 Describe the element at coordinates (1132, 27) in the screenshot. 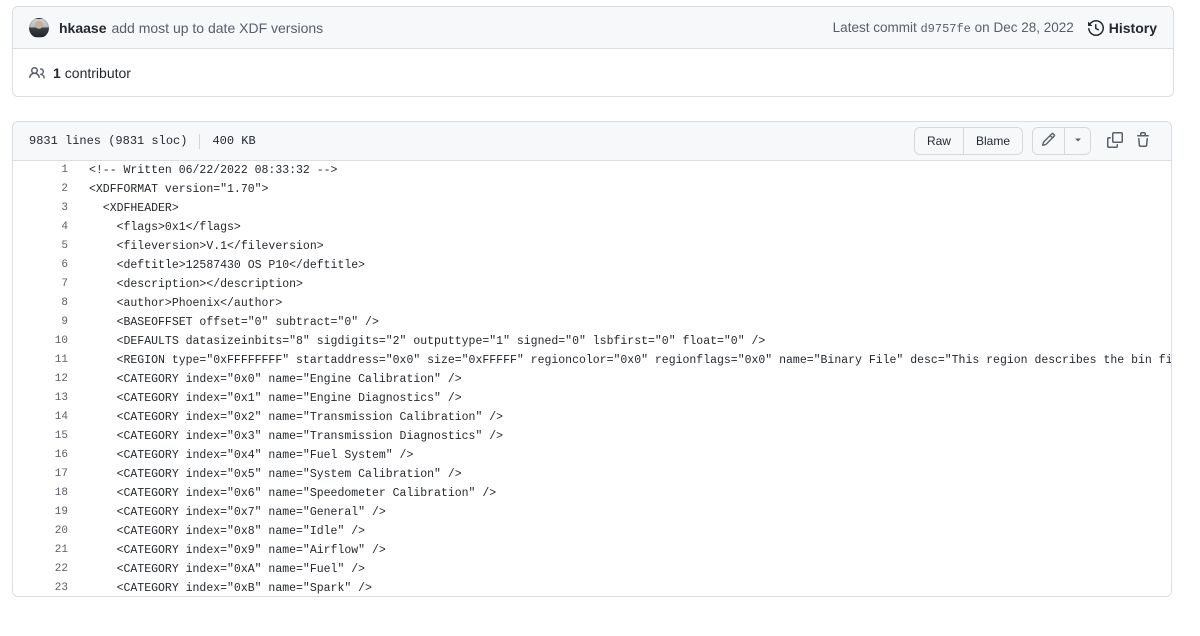

I see `history-label: History` at that location.